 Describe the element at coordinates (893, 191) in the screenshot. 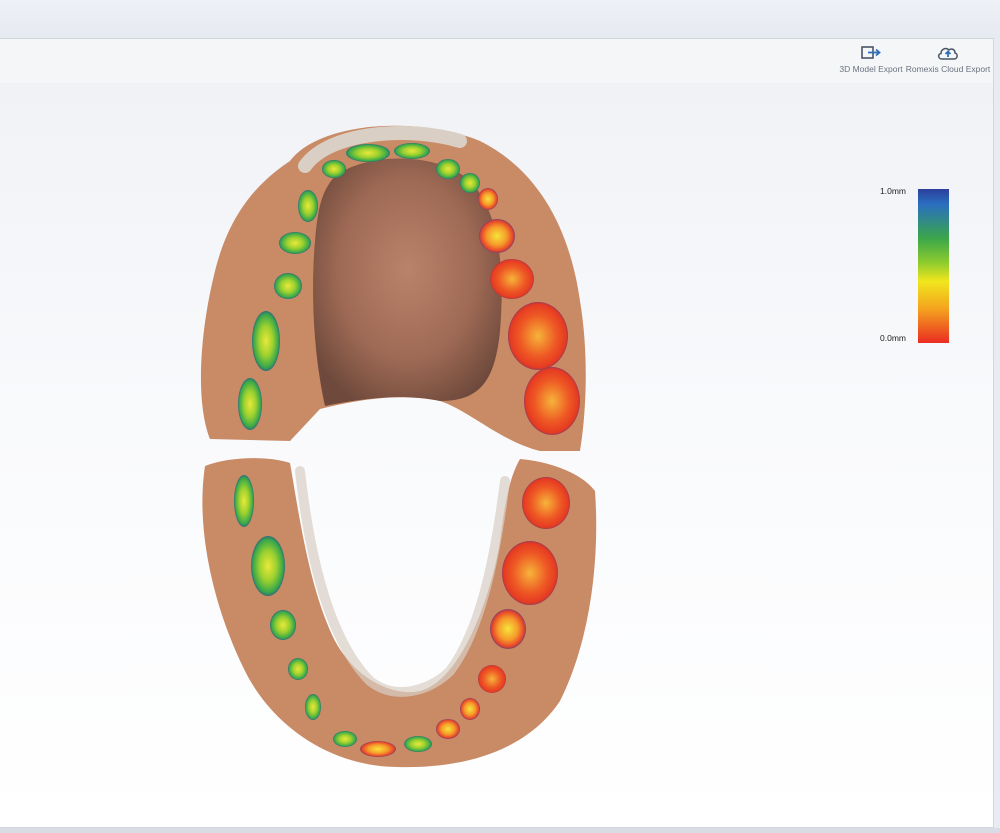

I see `legend-max-label: 1.0mm` at that location.